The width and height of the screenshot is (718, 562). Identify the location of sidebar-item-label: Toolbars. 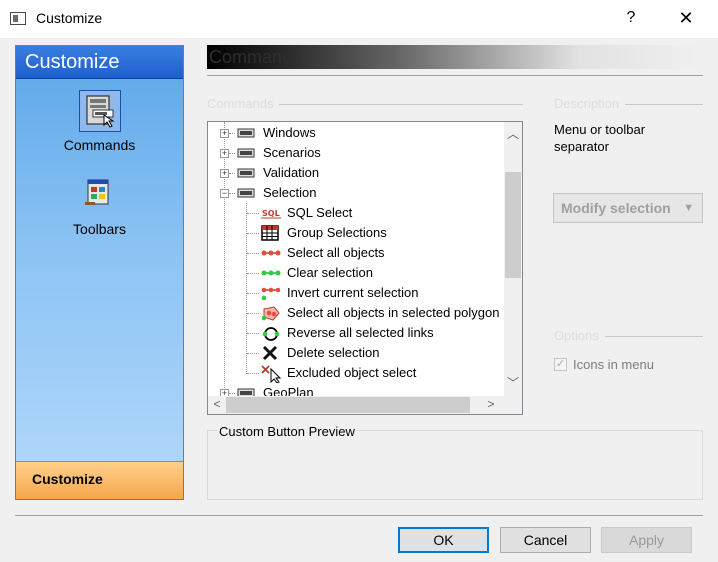
(99, 229).